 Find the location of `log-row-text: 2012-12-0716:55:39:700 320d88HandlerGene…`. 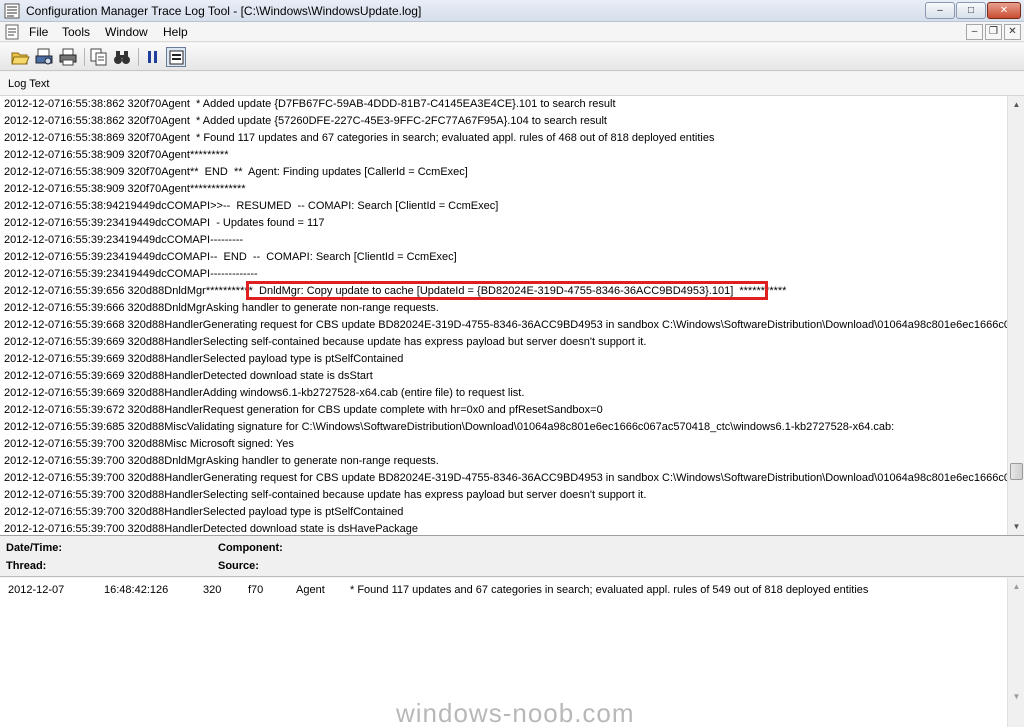

log-row-text: 2012-12-0716:55:39:700 320d88HandlerGene… is located at coordinates (514, 478).